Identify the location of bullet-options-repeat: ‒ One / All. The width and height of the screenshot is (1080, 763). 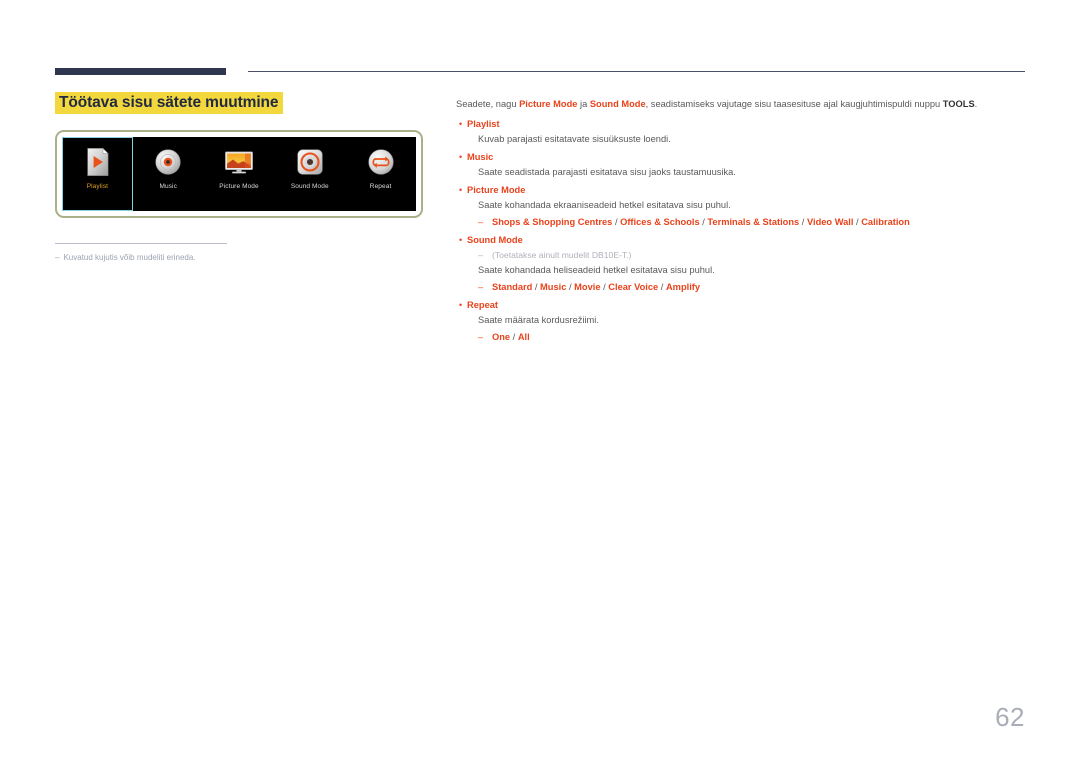
(753, 337).